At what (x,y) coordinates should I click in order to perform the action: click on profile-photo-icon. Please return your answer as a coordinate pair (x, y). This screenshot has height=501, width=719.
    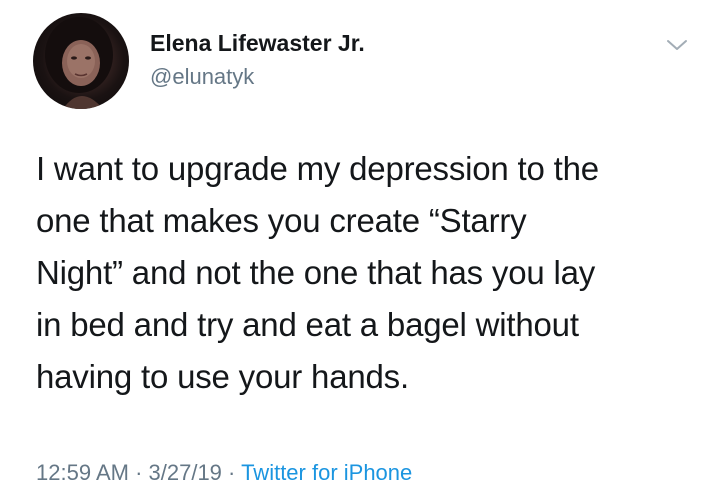
    Looking at the image, I should click on (79, 63).